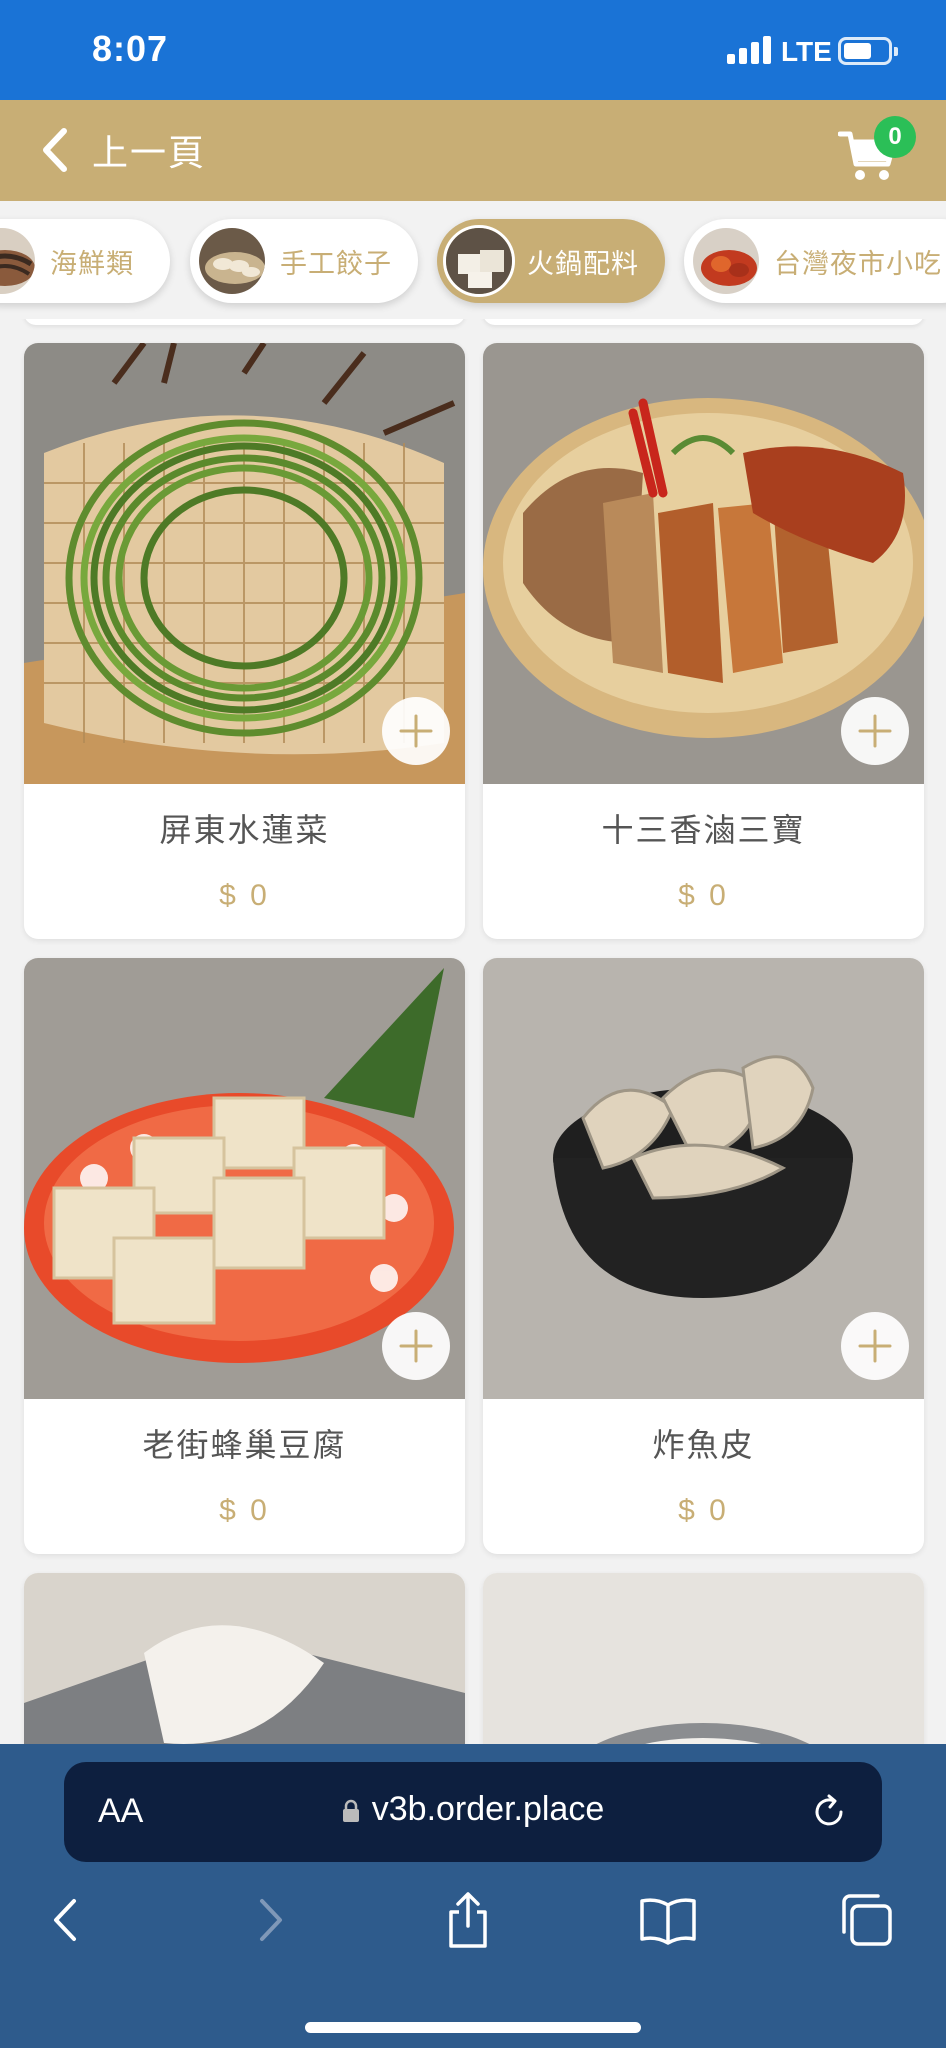 The image size is (946, 2048). I want to click on app-header: 上一頁 0, so click(473, 150).